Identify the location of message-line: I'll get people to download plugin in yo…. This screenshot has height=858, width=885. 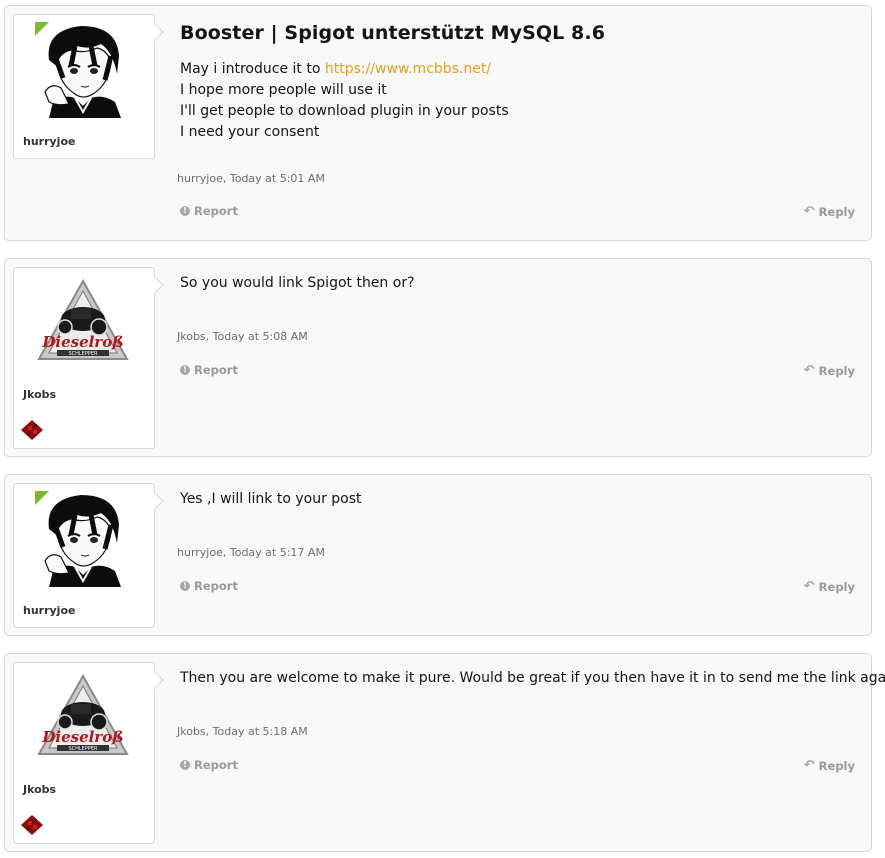
(344, 111).